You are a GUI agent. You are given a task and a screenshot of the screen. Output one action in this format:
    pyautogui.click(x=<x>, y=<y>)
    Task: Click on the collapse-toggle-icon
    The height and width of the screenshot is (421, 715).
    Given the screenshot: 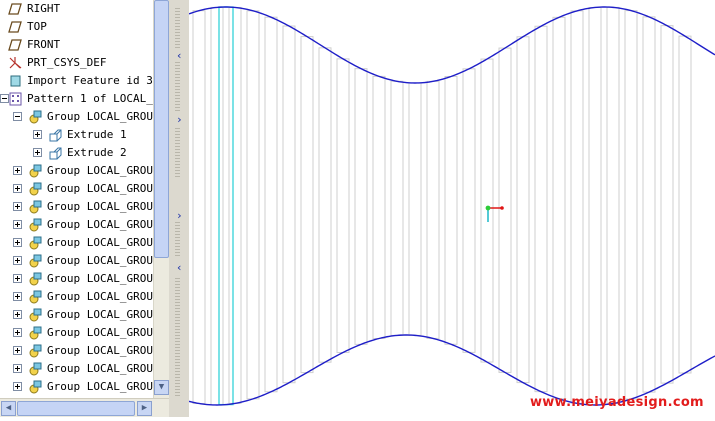 What is the action you would take?
    pyautogui.click(x=17, y=116)
    